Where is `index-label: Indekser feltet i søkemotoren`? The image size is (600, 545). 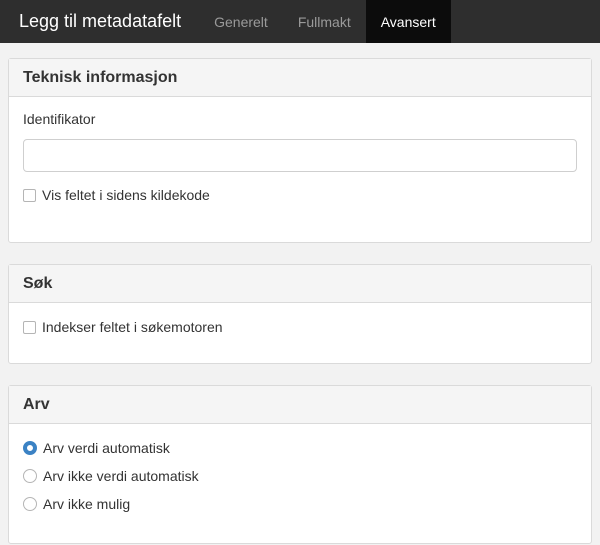 index-label: Indekser feltet i søkemotoren is located at coordinates (132, 327).